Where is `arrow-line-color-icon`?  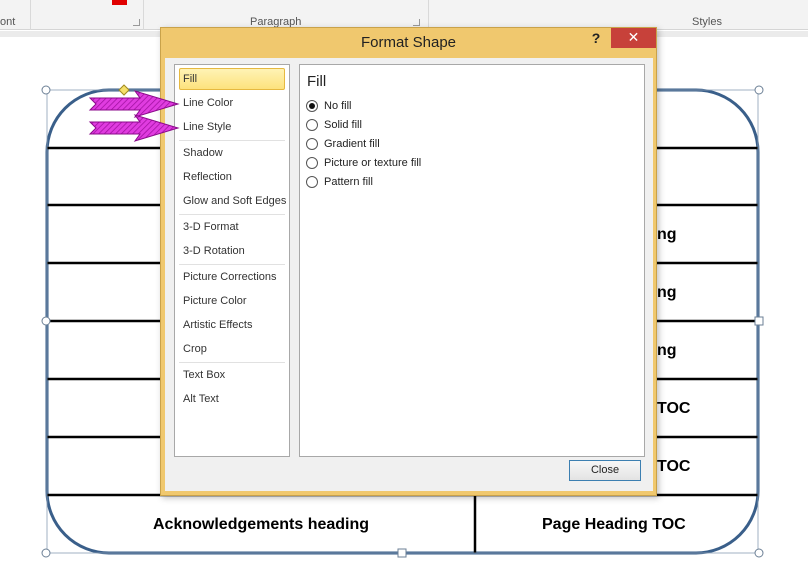
arrow-line-color-icon is located at coordinates (134, 104).